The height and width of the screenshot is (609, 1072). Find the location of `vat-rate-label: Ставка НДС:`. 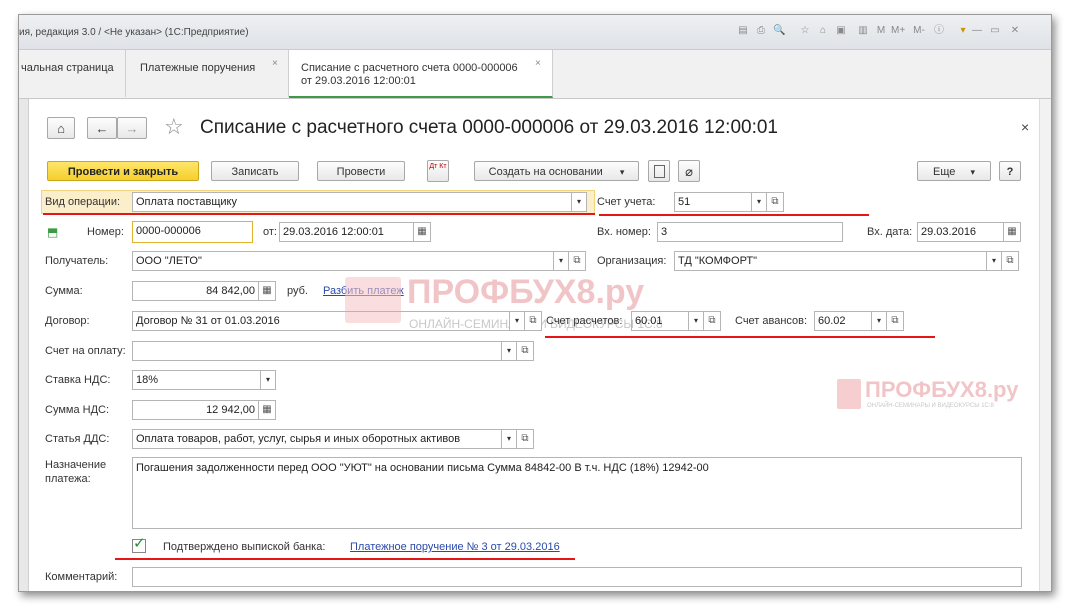

vat-rate-label: Ставка НДС: is located at coordinates (78, 380).